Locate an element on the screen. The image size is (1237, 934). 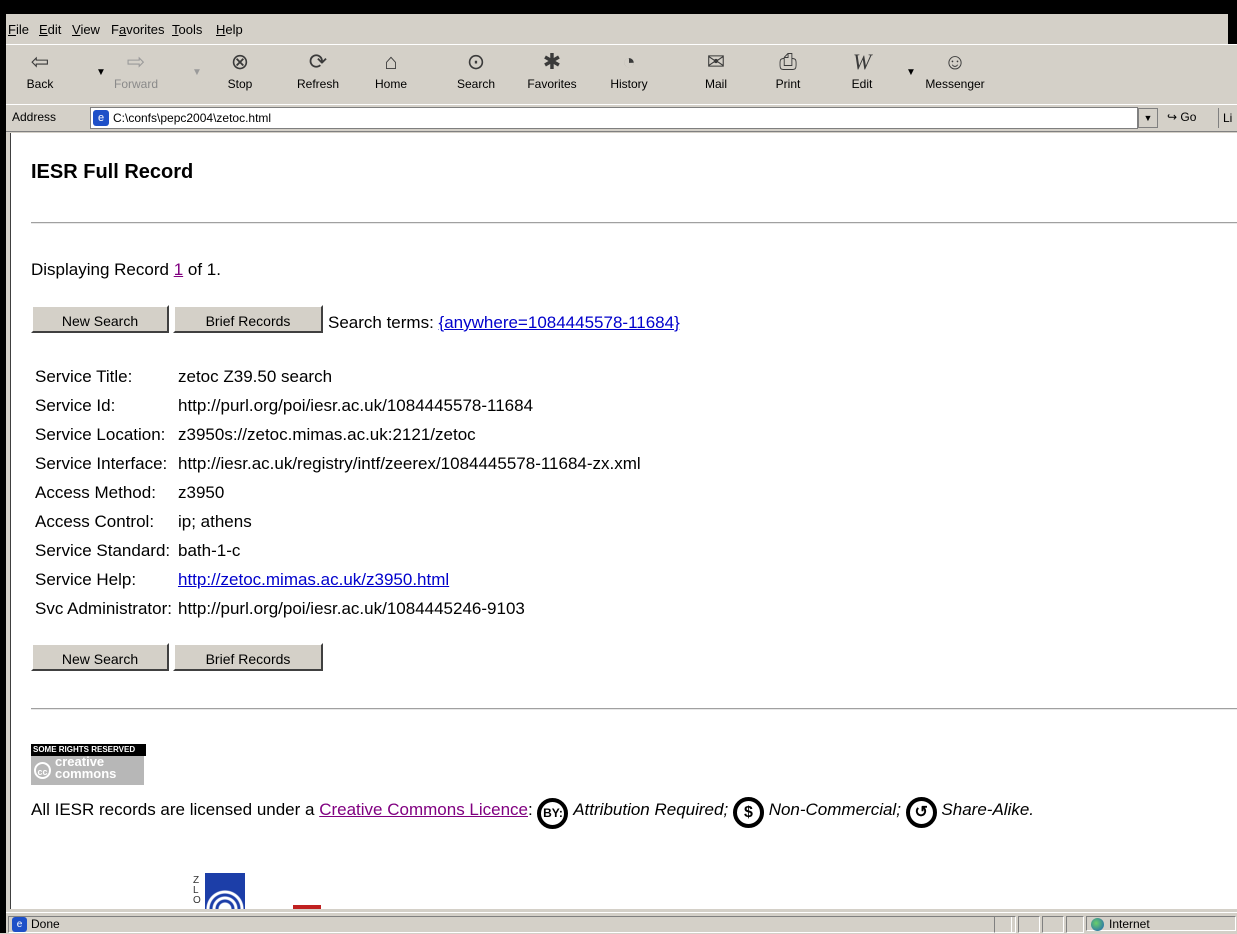
record-value: z3950s://zetoc.mimas.ac.uk:2121/zetoc is located at coordinates (327, 434).